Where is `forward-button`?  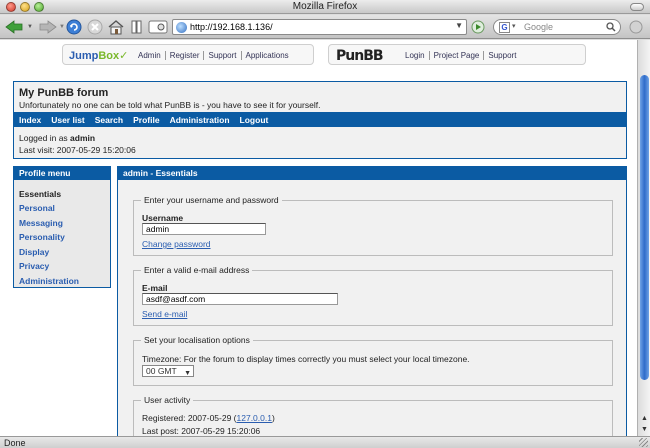
forward-button is located at coordinates (47, 27).